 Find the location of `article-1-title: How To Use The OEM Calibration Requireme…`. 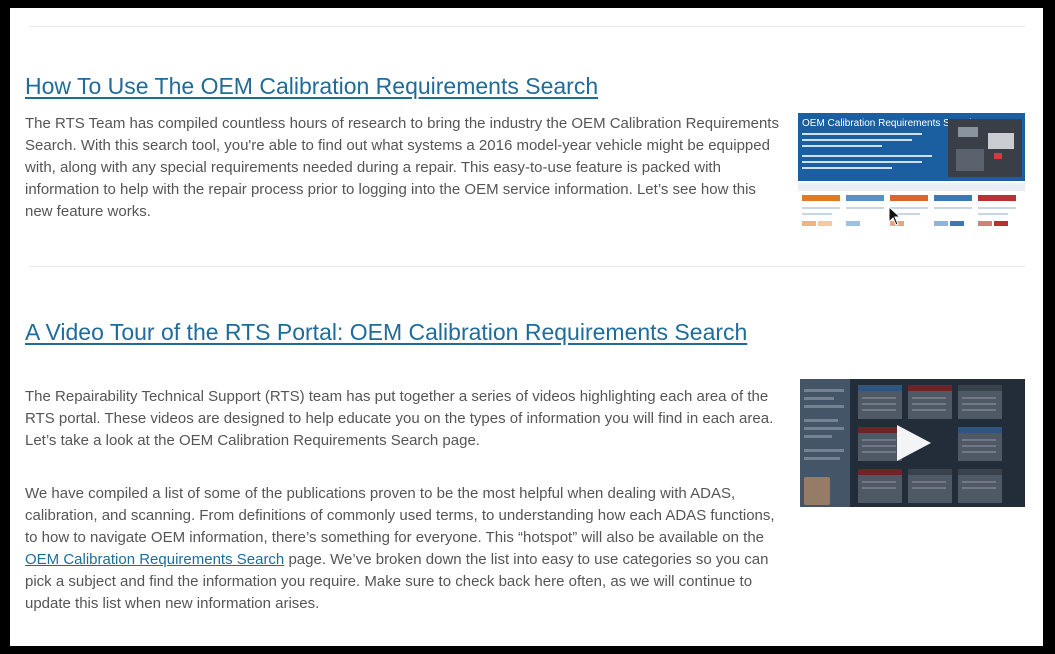

article-1-title: How To Use The OEM Calibration Requireme… is located at coordinates (405, 86).